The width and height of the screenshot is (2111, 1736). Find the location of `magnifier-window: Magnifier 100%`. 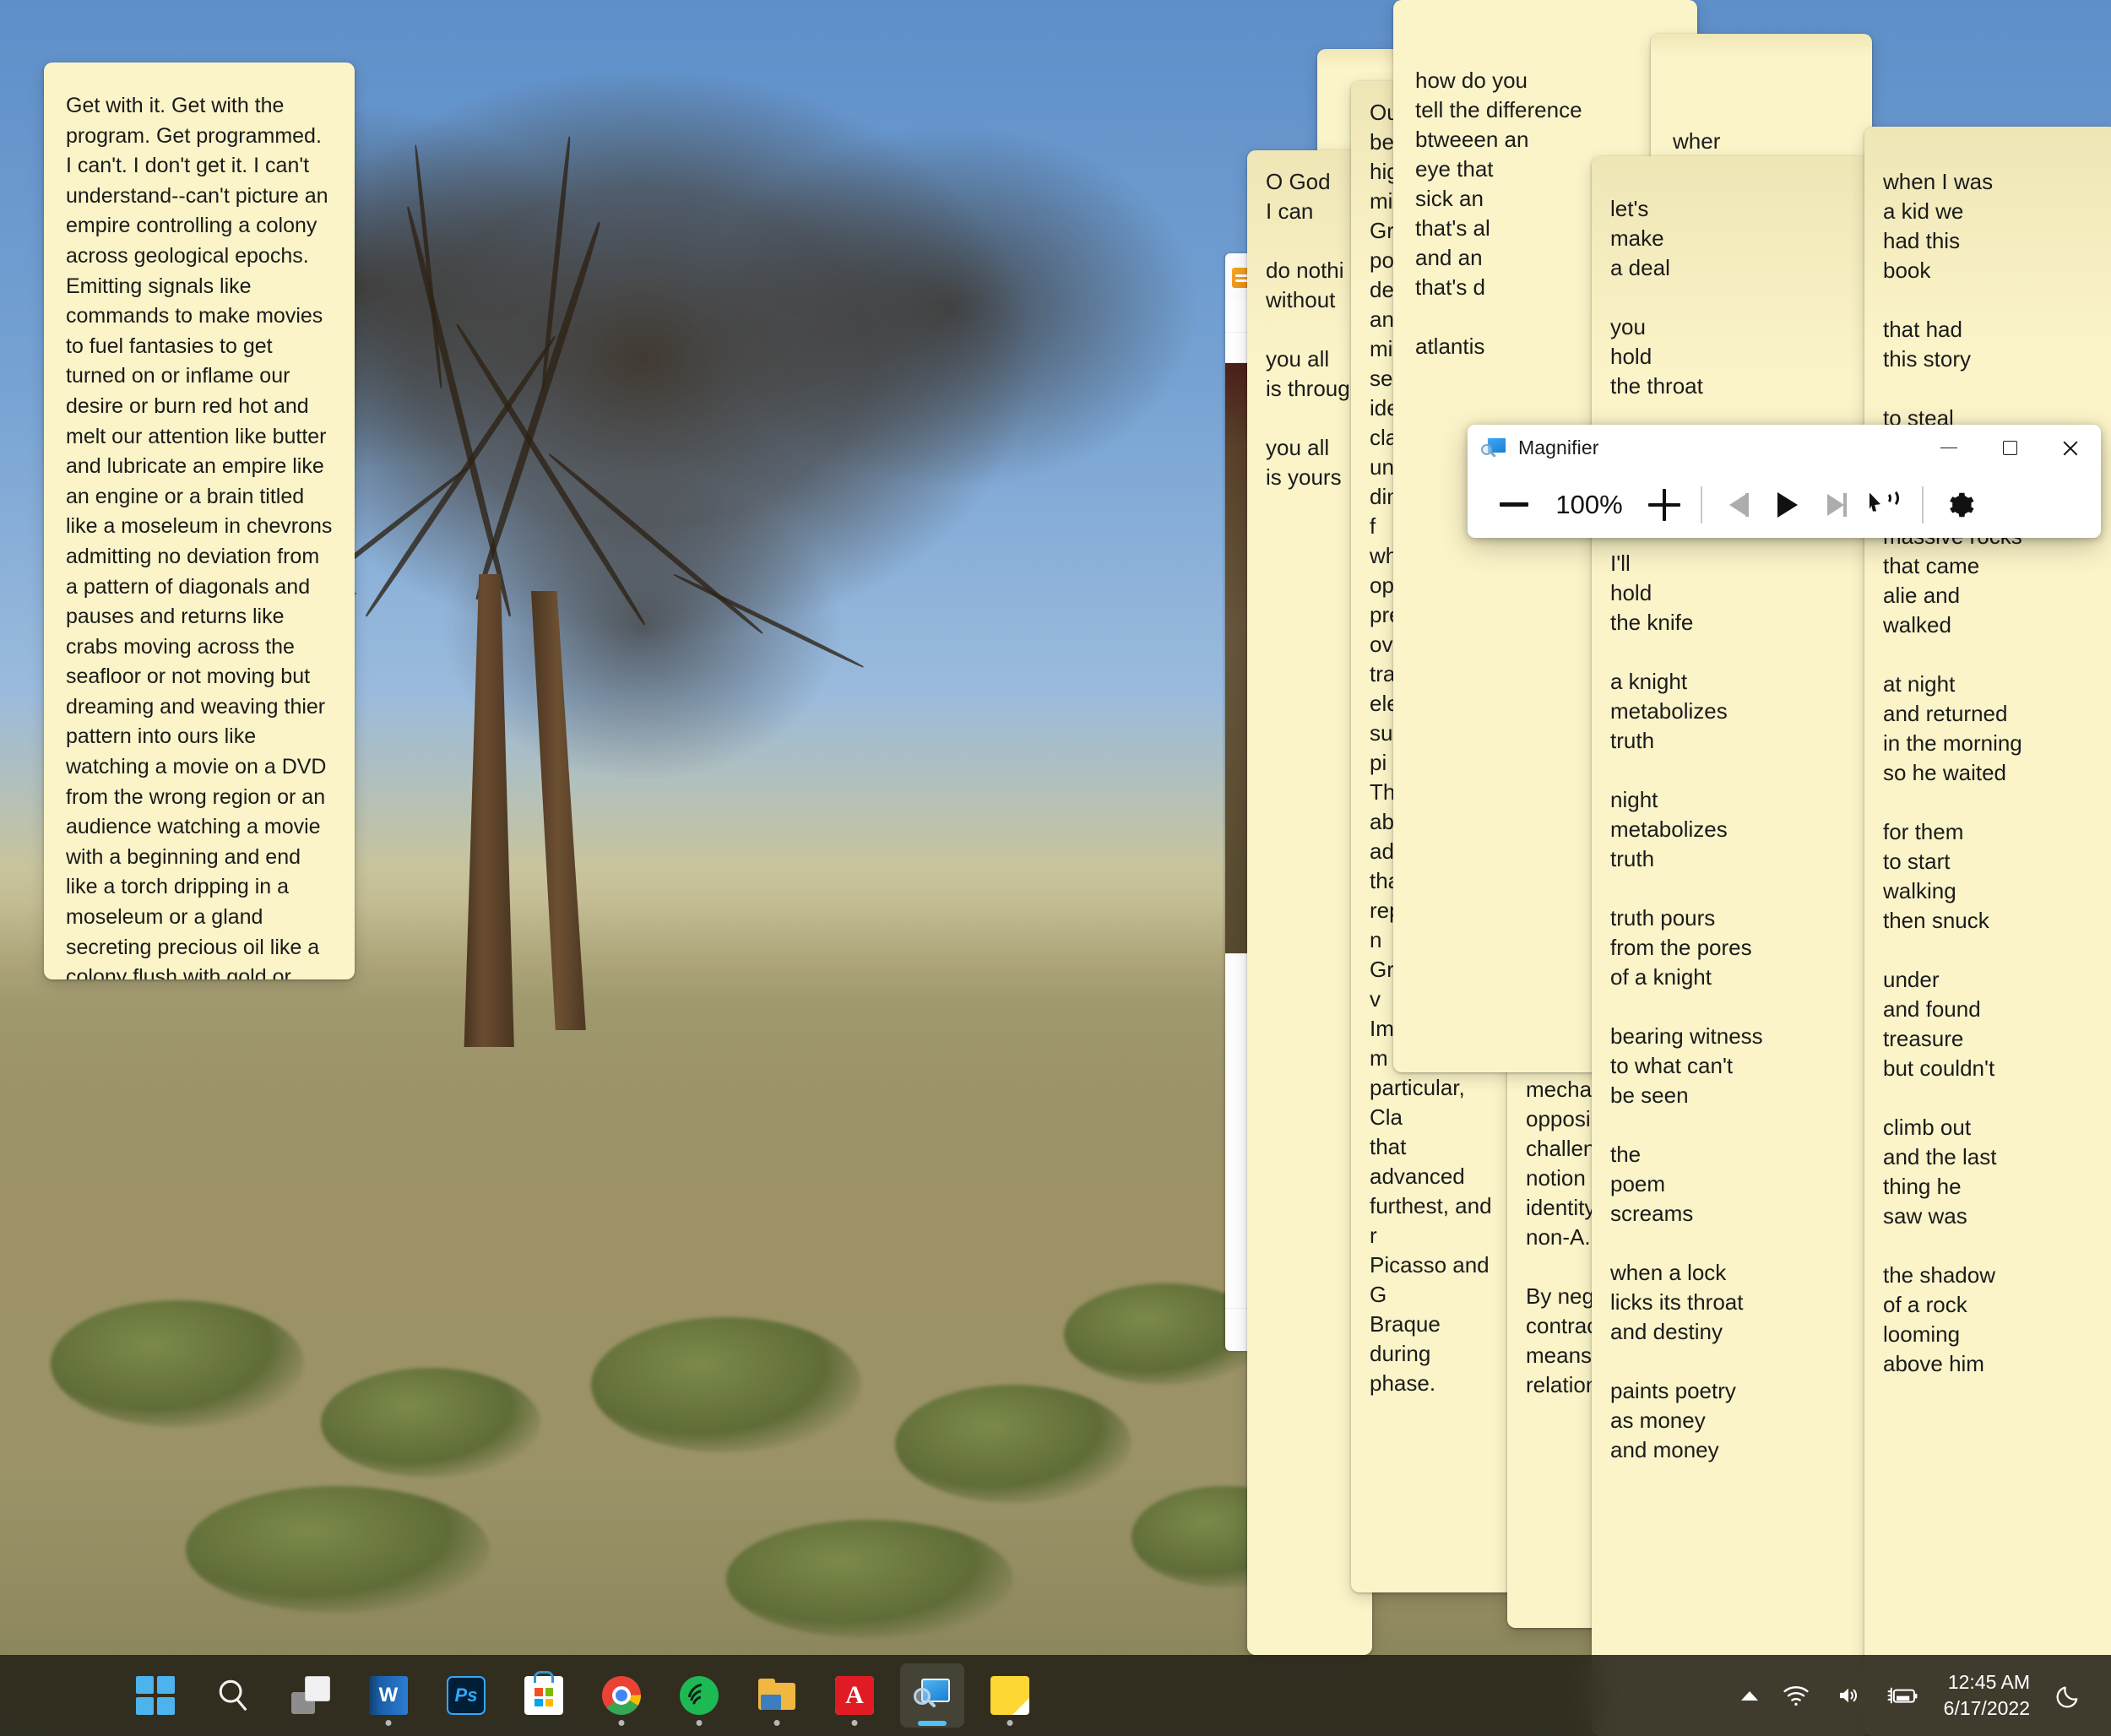

magnifier-window: Magnifier 100% is located at coordinates (1784, 482).